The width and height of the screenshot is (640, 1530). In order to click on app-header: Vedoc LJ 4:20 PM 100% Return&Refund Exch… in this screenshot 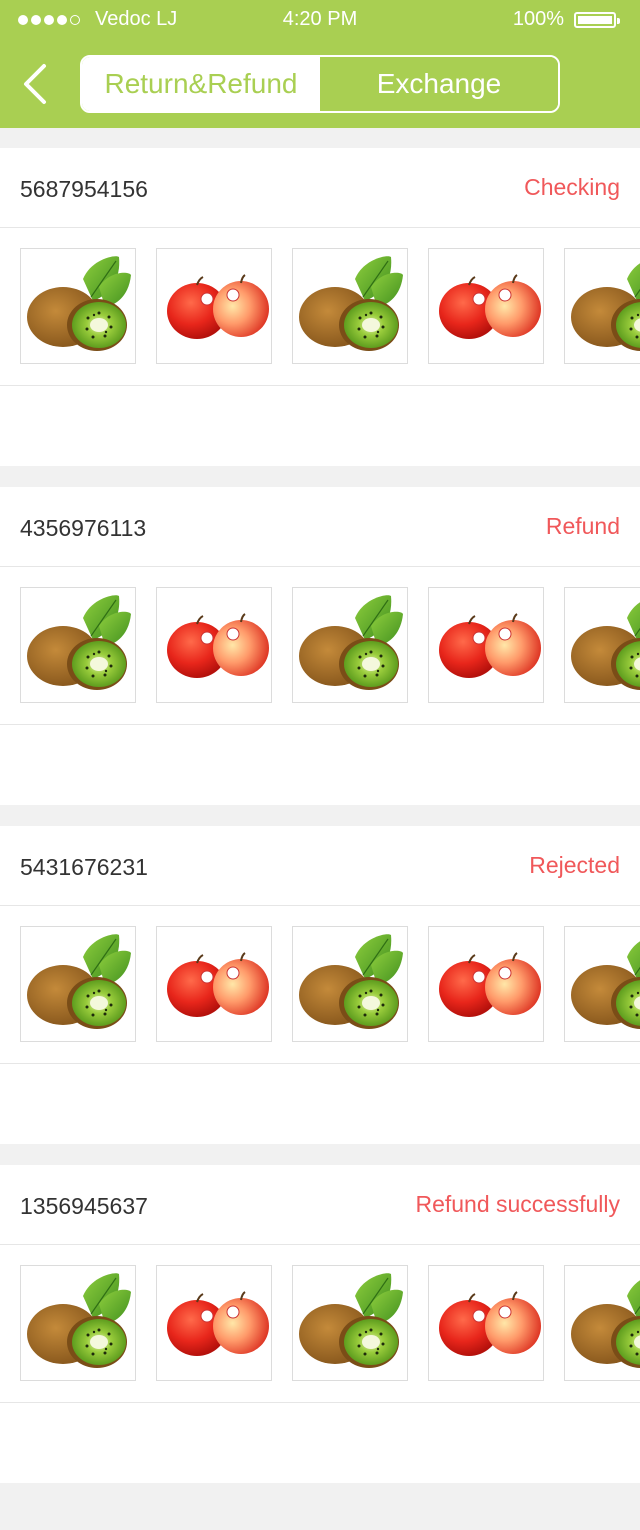, I will do `click(320, 64)`.